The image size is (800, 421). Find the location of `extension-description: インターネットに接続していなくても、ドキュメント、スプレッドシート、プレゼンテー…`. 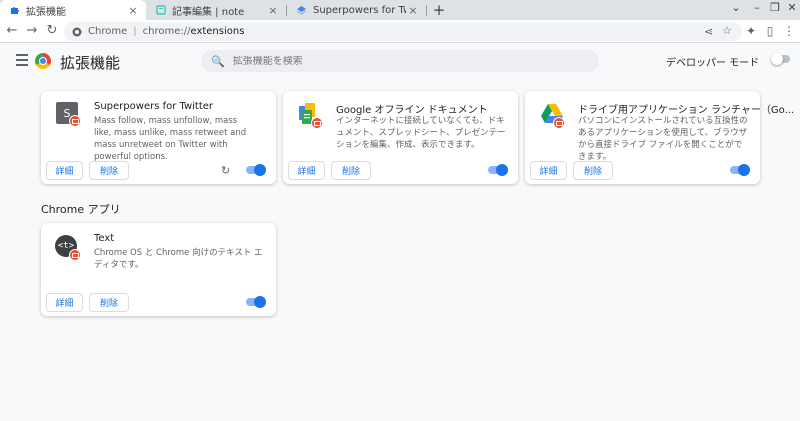

extension-description: インターネットに接続していなくても、ドキュメント、スプレッドシート、プレゼンテー… is located at coordinates (421, 133).